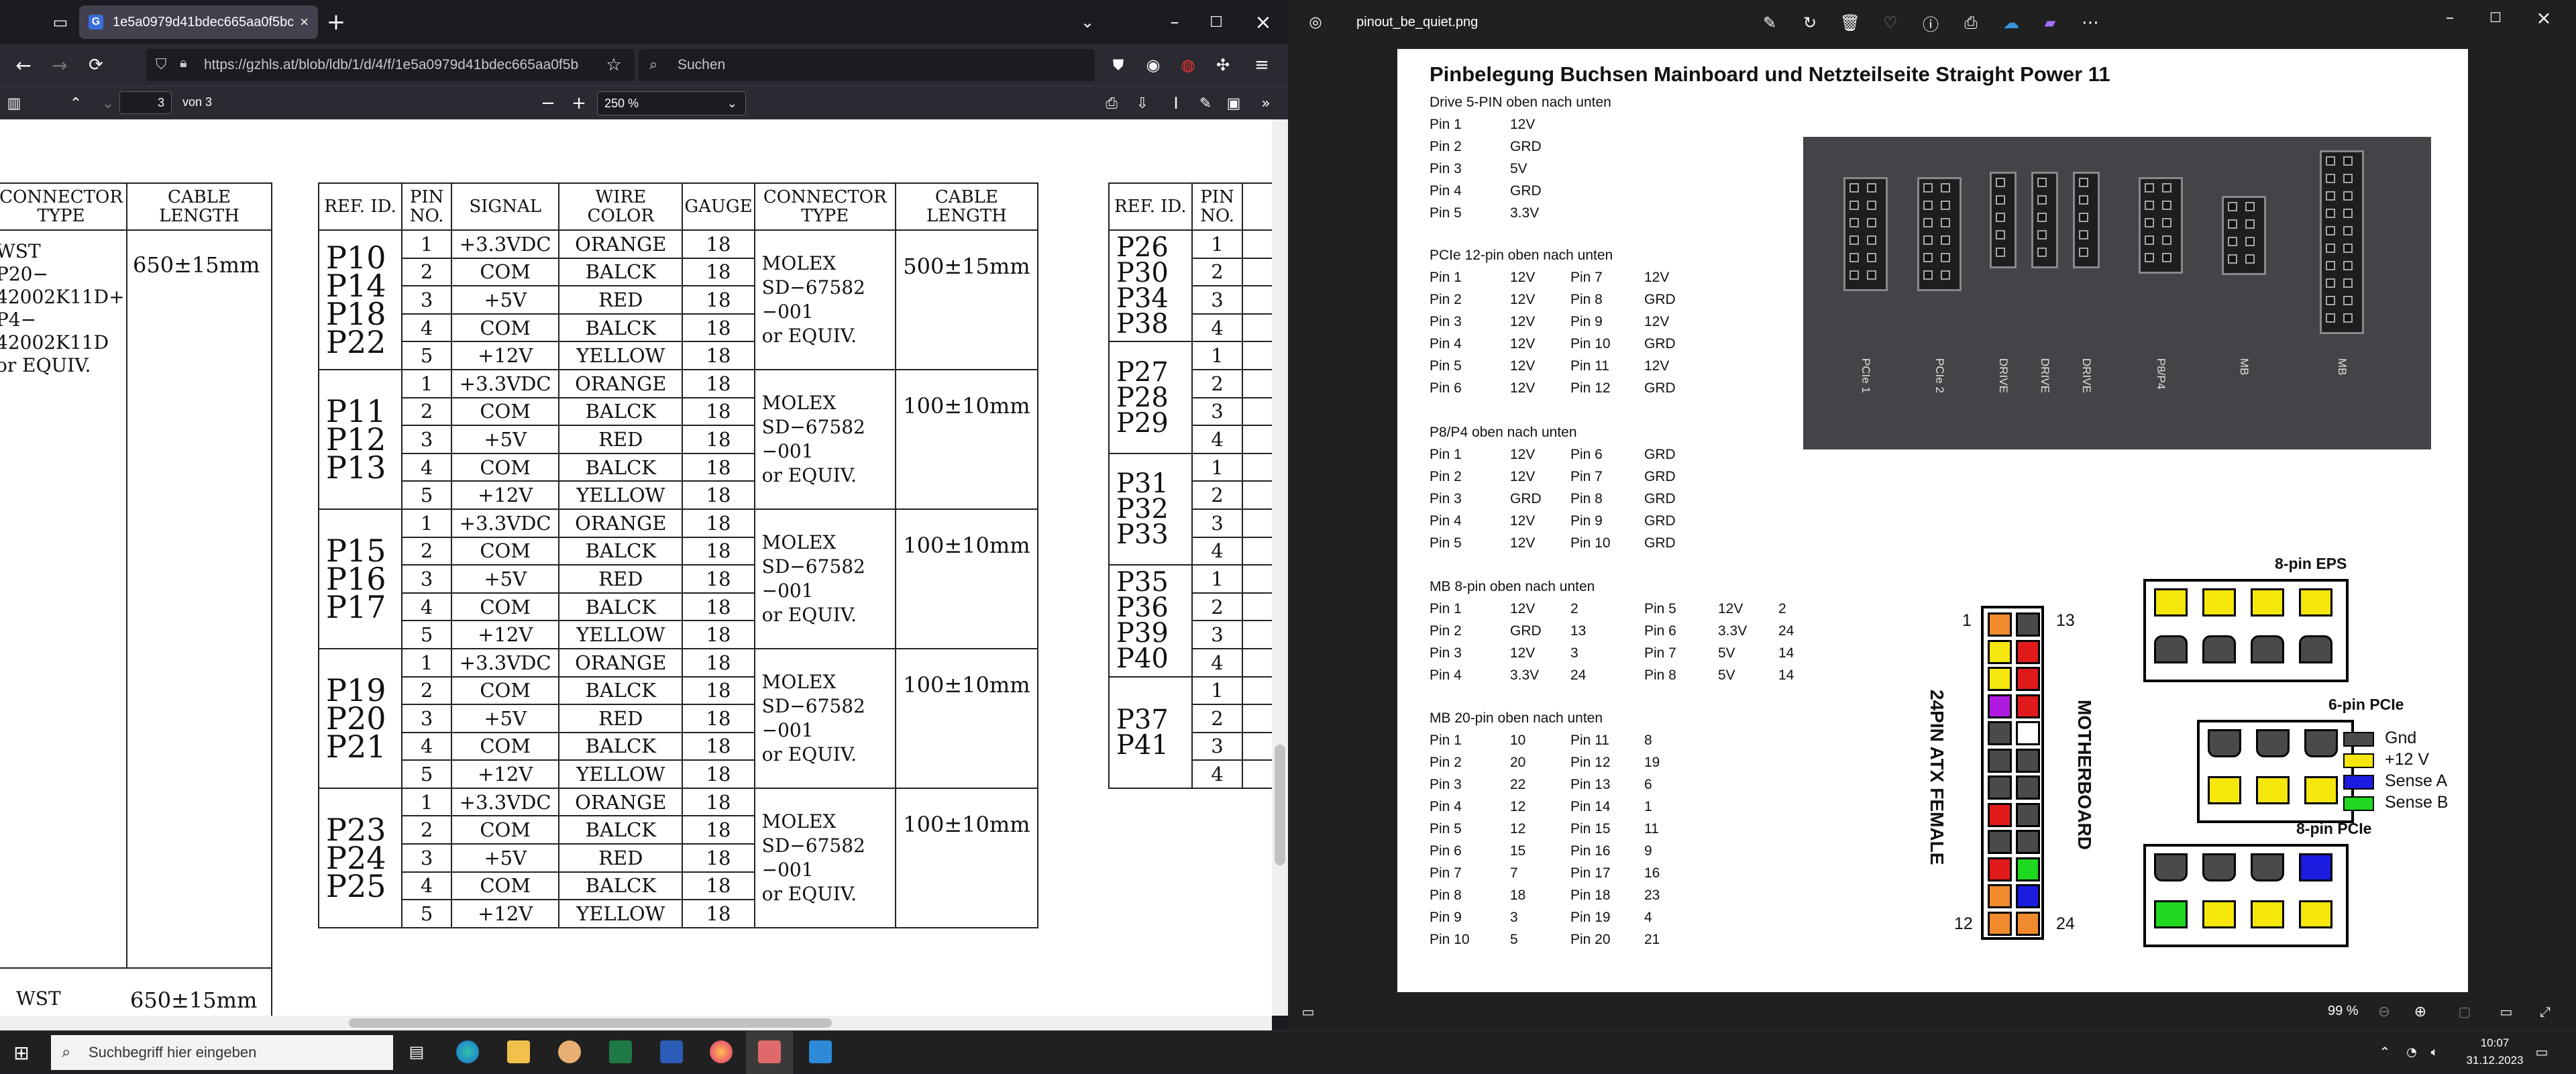 This screenshot has width=2576, height=1074. I want to click on pin-cell: 1, so click(427, 244).